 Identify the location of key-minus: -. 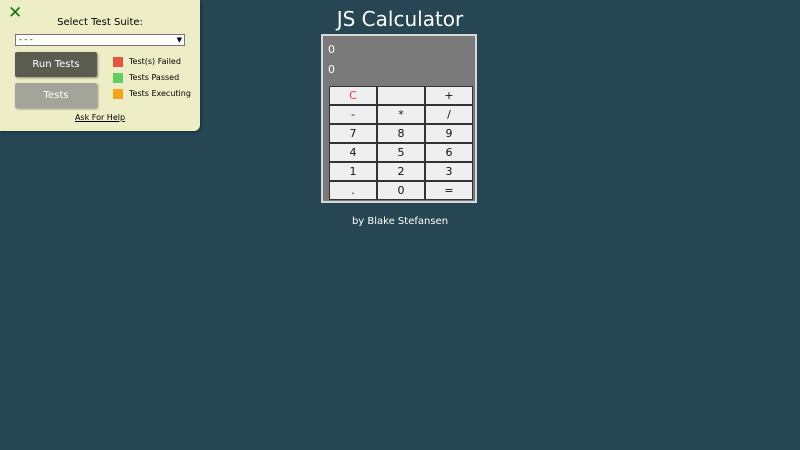
(353, 114).